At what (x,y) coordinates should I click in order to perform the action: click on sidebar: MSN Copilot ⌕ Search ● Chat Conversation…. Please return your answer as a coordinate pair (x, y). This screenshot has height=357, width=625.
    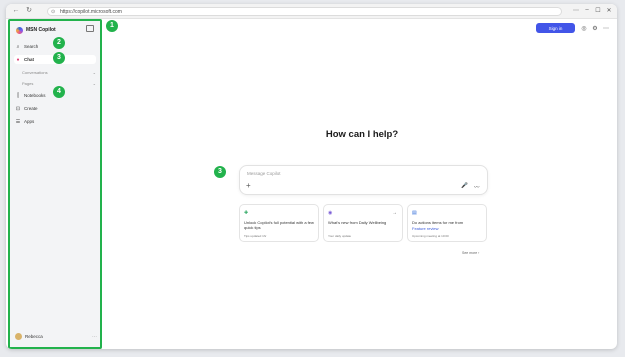
    Looking at the image, I should click on (55, 184).